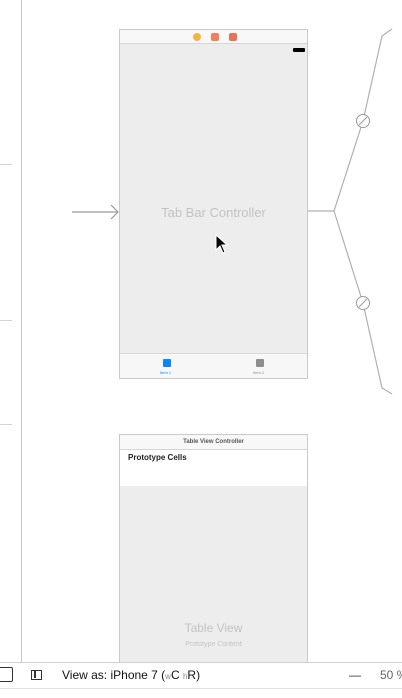 The height and width of the screenshot is (698, 402). I want to click on zoom-level: 50 %, so click(391, 675).